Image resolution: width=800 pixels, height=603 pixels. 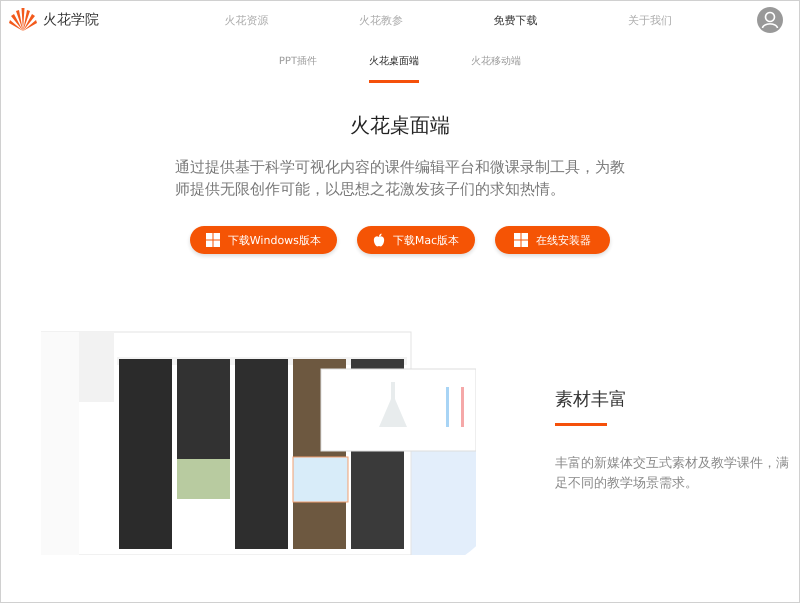 I want to click on page-title: 火花桌面端, so click(x=400, y=125).